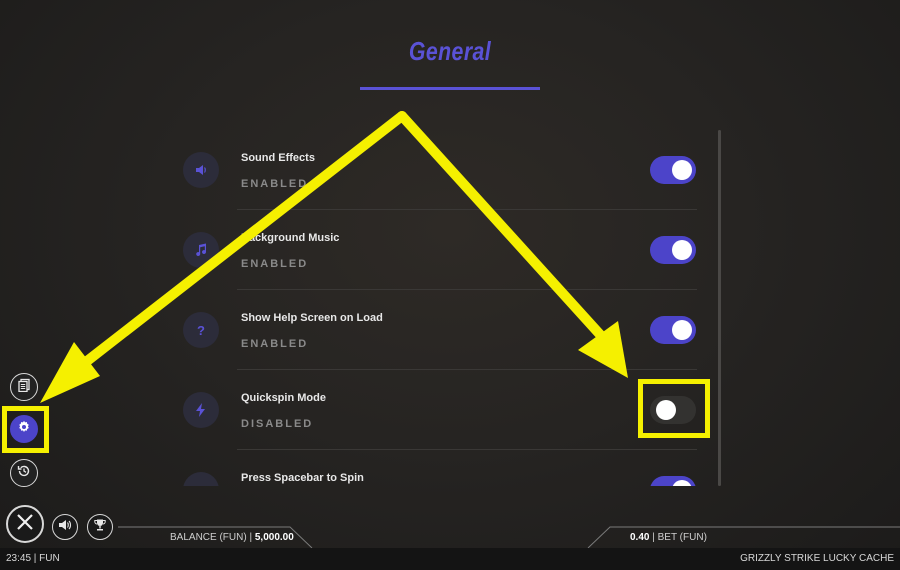 This screenshot has width=900, height=570. Describe the element at coordinates (448, 330) in the screenshot. I see `setting-row-help-screen: ? Show Help Screen on Load ENABLED` at that location.